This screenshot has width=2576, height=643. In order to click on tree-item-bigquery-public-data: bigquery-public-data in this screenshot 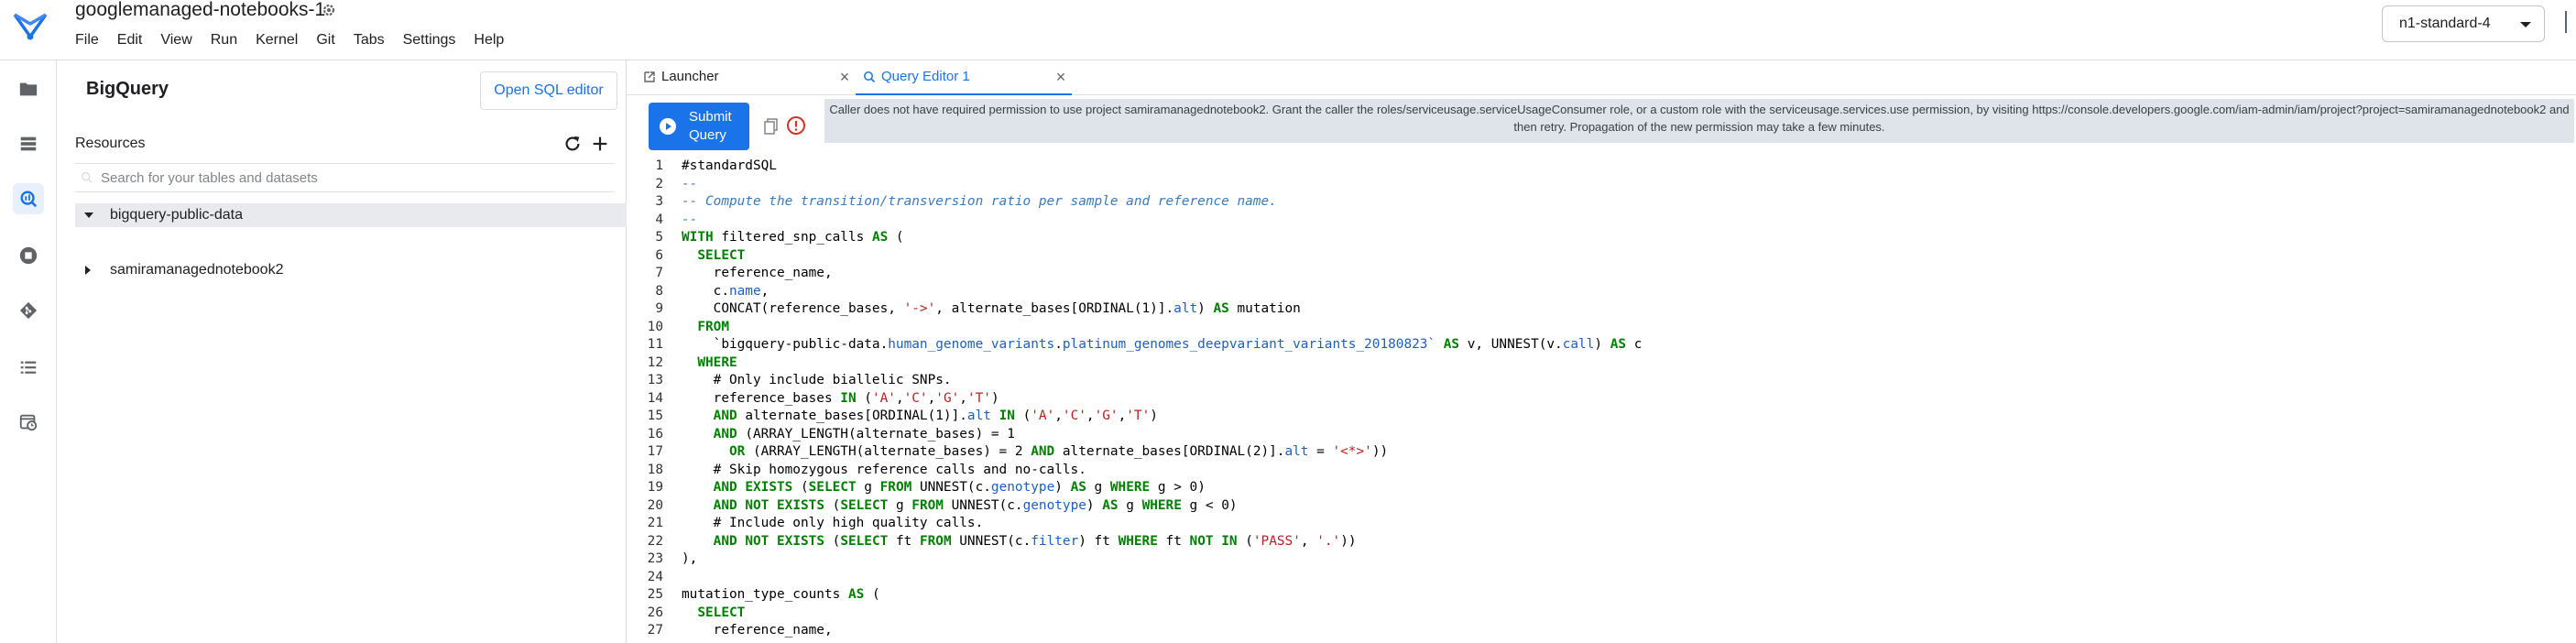, I will do `click(373, 215)`.